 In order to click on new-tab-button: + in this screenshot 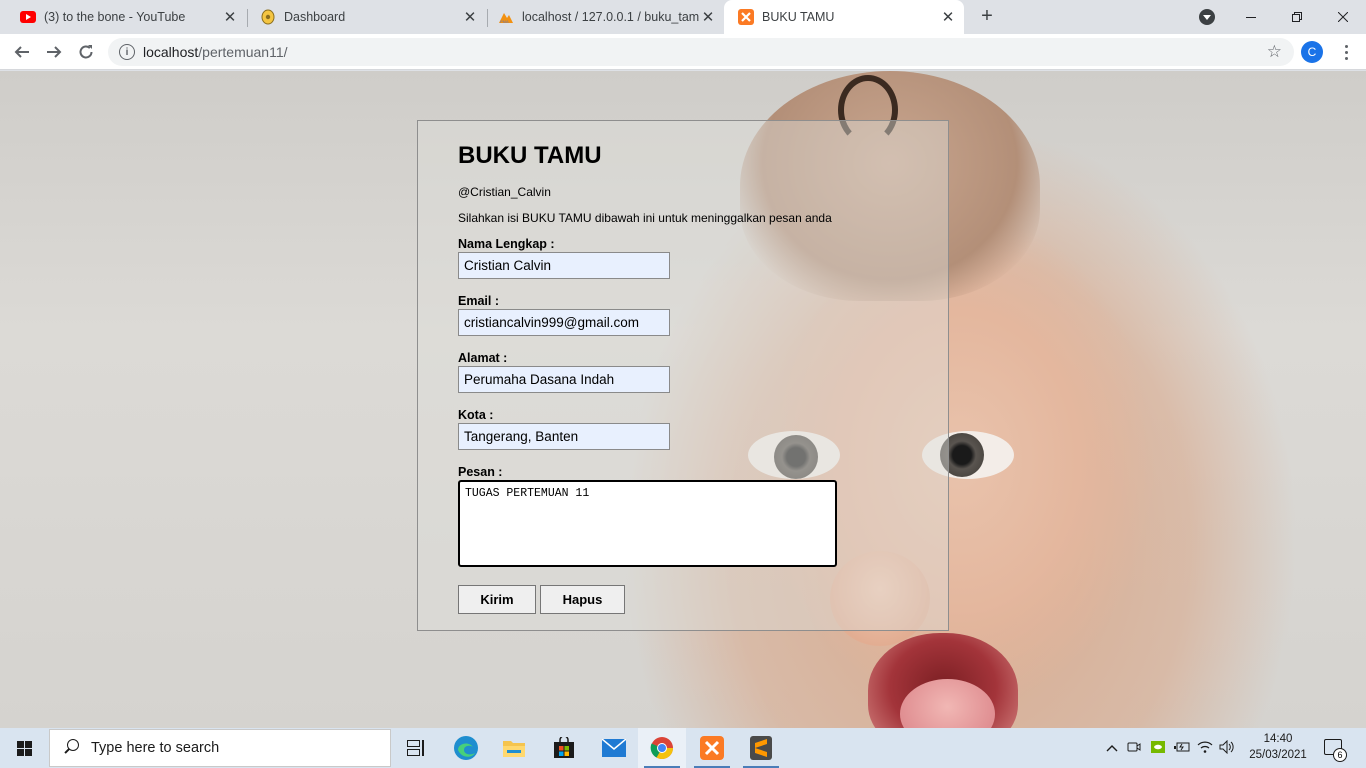, I will do `click(987, 16)`.